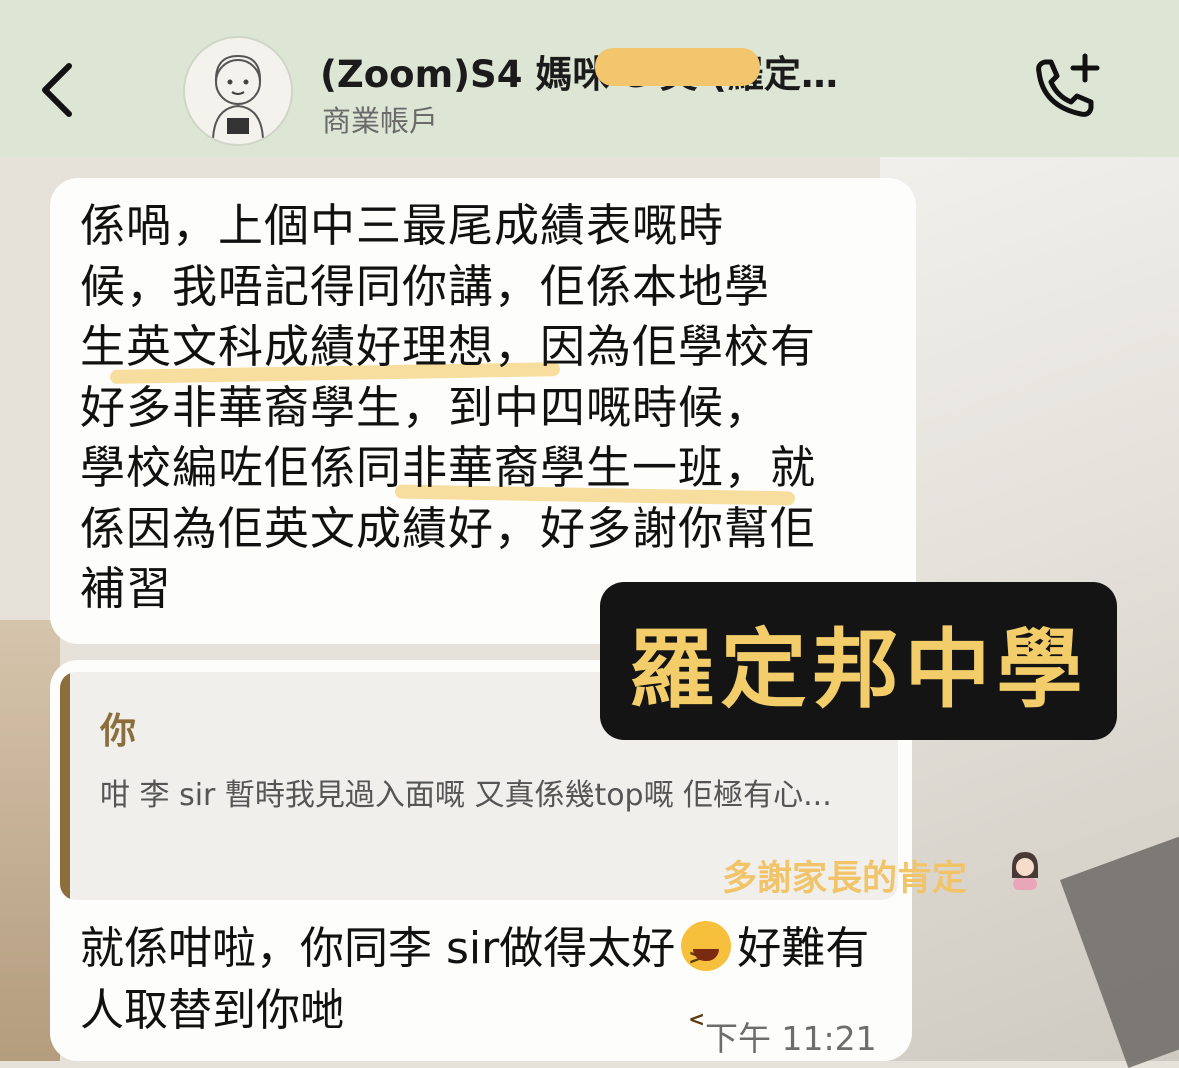  Describe the element at coordinates (845, 879) in the screenshot. I see `thanks-caption: 多謝家長的肯定` at that location.